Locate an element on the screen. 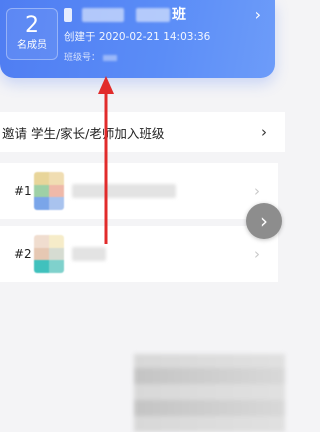 This screenshot has height=432, width=320. member-row-1: #1 › is located at coordinates (139, 191).